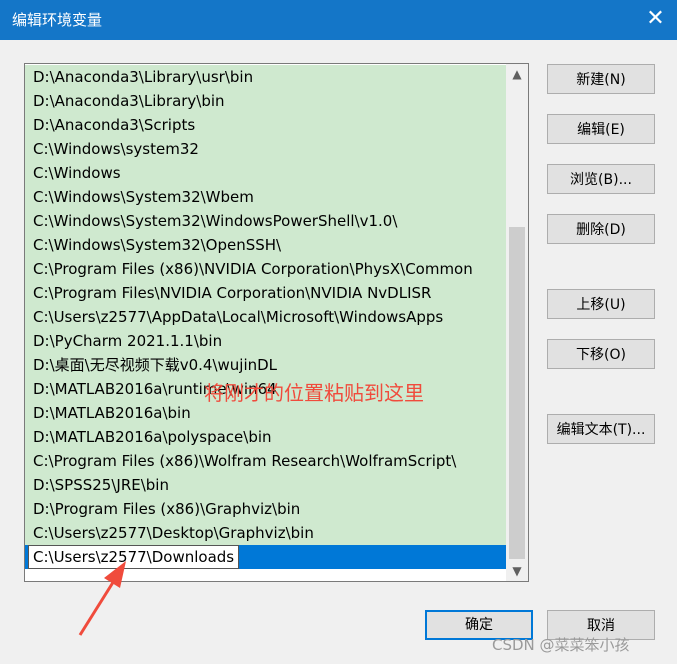  What do you see at coordinates (561, 645) in the screenshot?
I see `watermark: CSDN @菜菜笨小孩` at bounding box center [561, 645].